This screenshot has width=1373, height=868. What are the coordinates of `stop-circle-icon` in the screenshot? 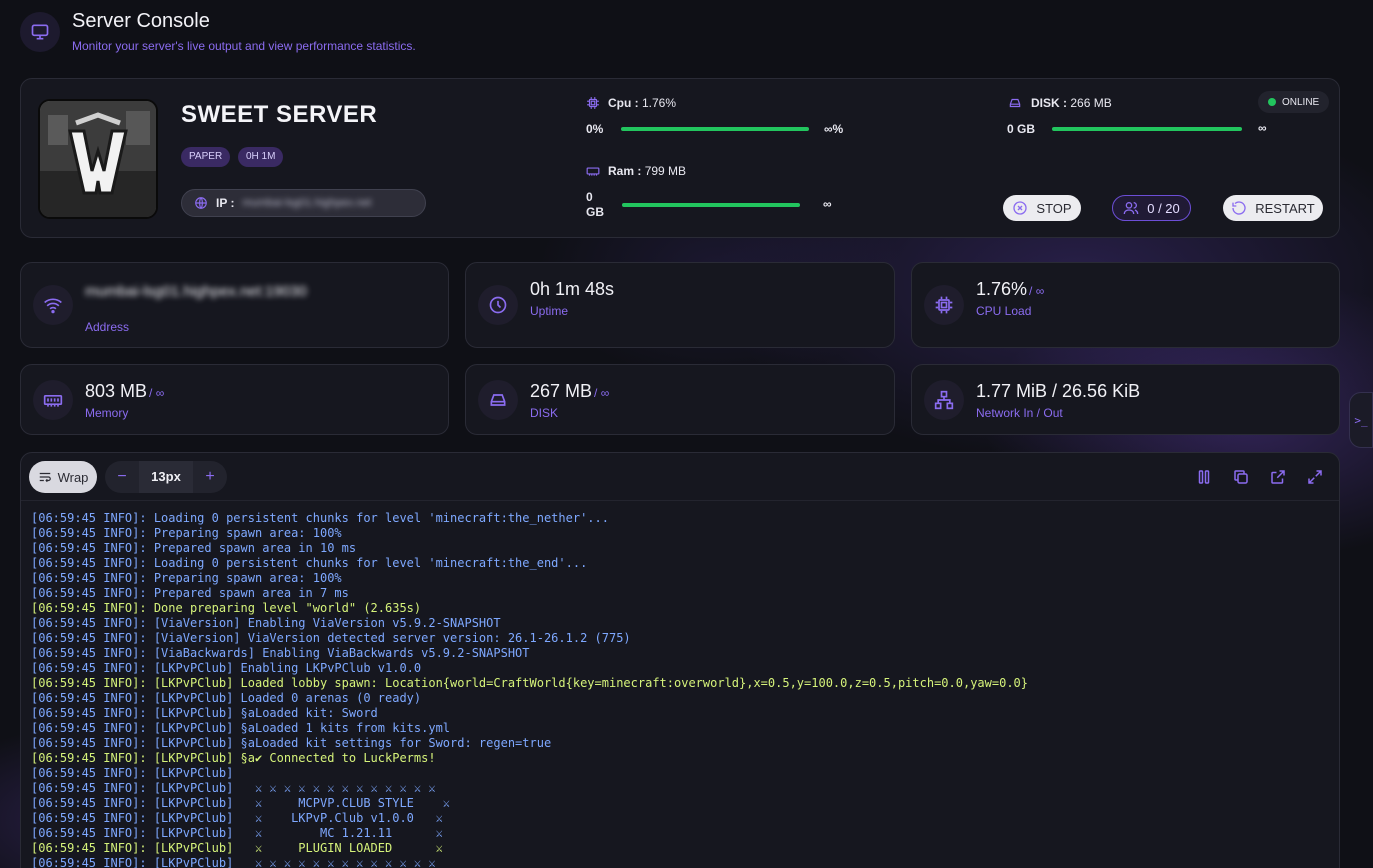 It's located at (1020, 208).